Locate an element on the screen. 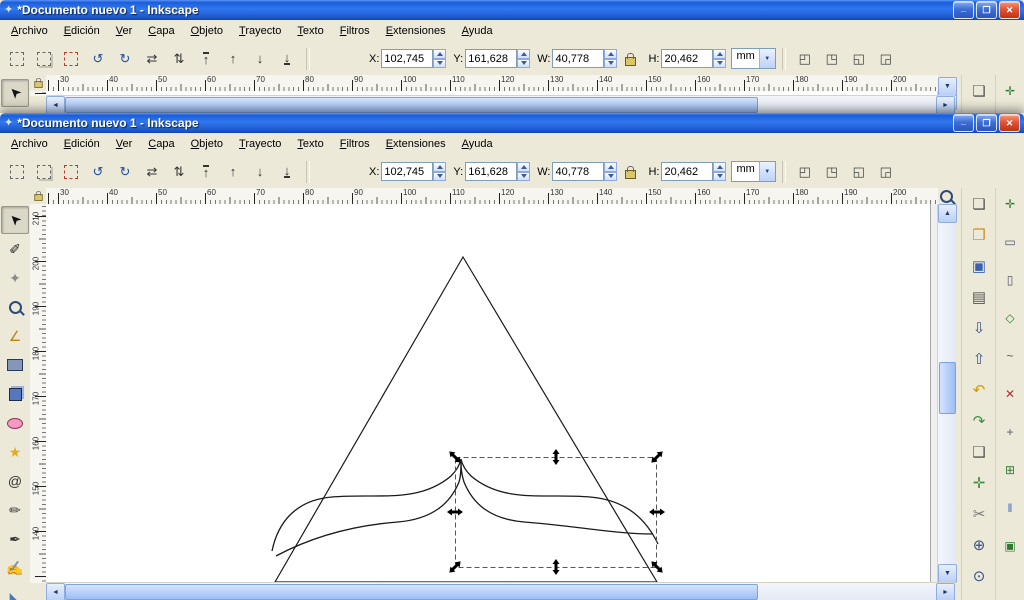  affect-corners: ◱ is located at coordinates (859, 59).